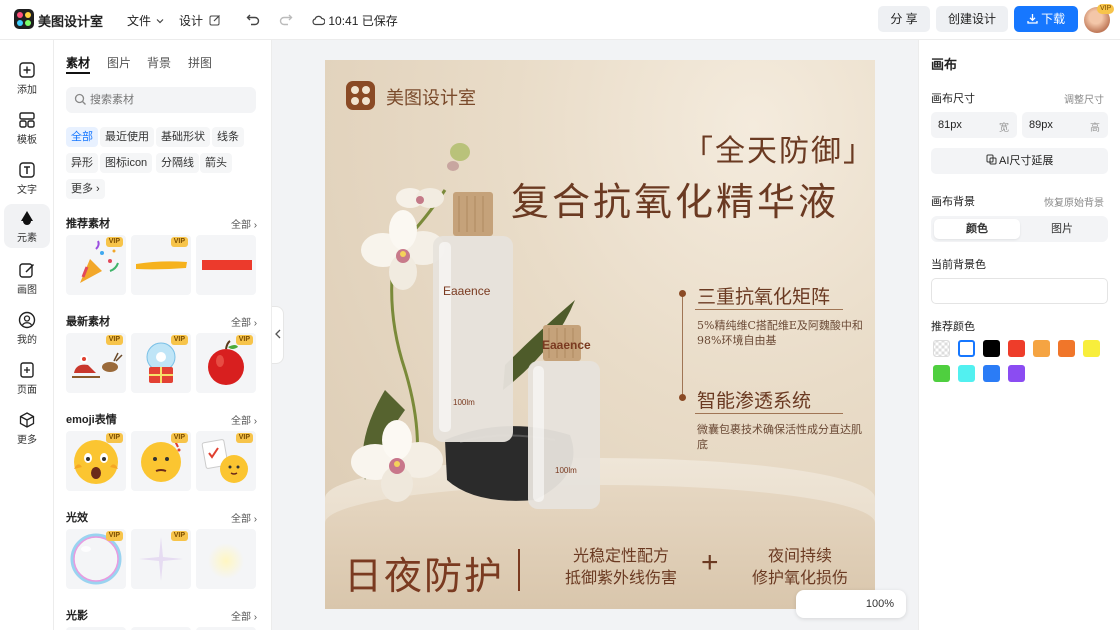 This screenshot has height=630, width=1120. Describe the element at coordinates (244, 615) in the screenshot. I see `section-all-light-shadow: 全部 ›` at that location.